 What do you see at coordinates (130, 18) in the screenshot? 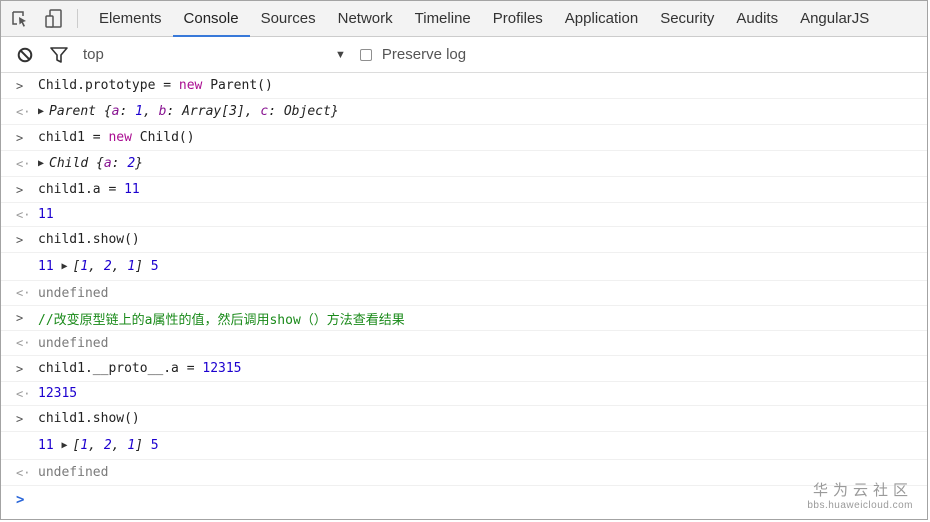
I see `tab-elements: Elements` at bounding box center [130, 18].